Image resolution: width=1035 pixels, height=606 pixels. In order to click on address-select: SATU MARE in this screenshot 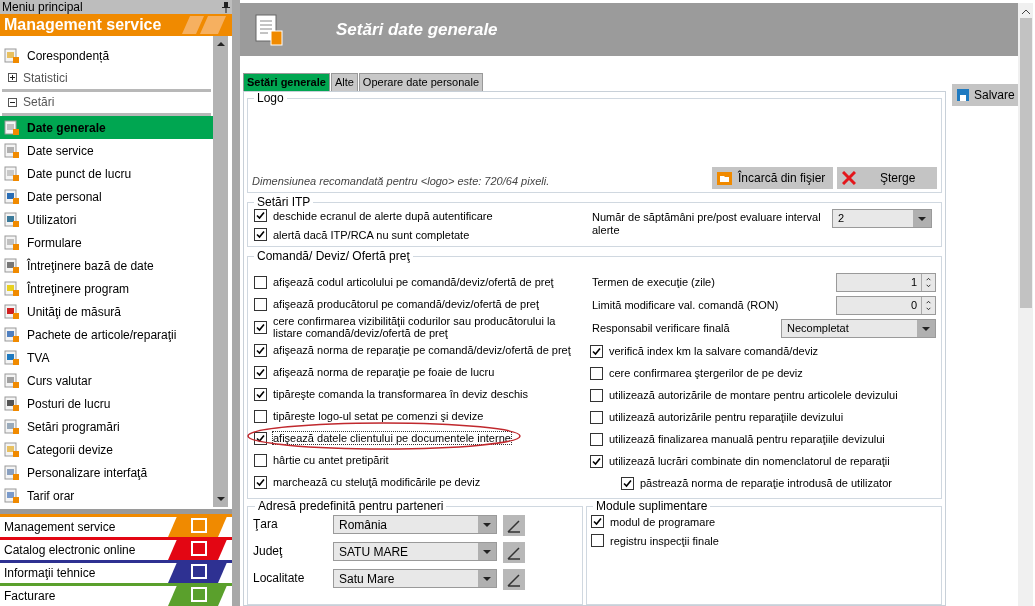, I will do `click(415, 551)`.